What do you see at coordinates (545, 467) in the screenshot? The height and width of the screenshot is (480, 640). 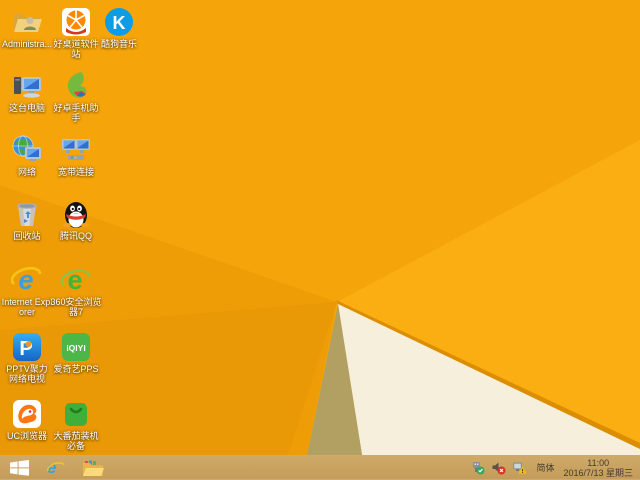 I see `ime-indicator: 简体` at bounding box center [545, 467].